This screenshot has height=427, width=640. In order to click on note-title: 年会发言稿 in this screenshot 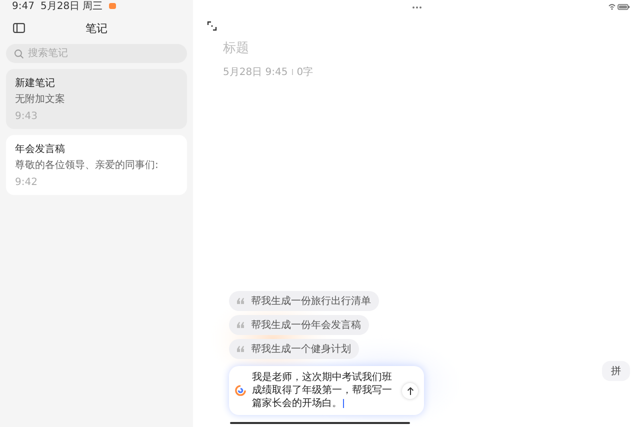, I will do `click(40, 149)`.